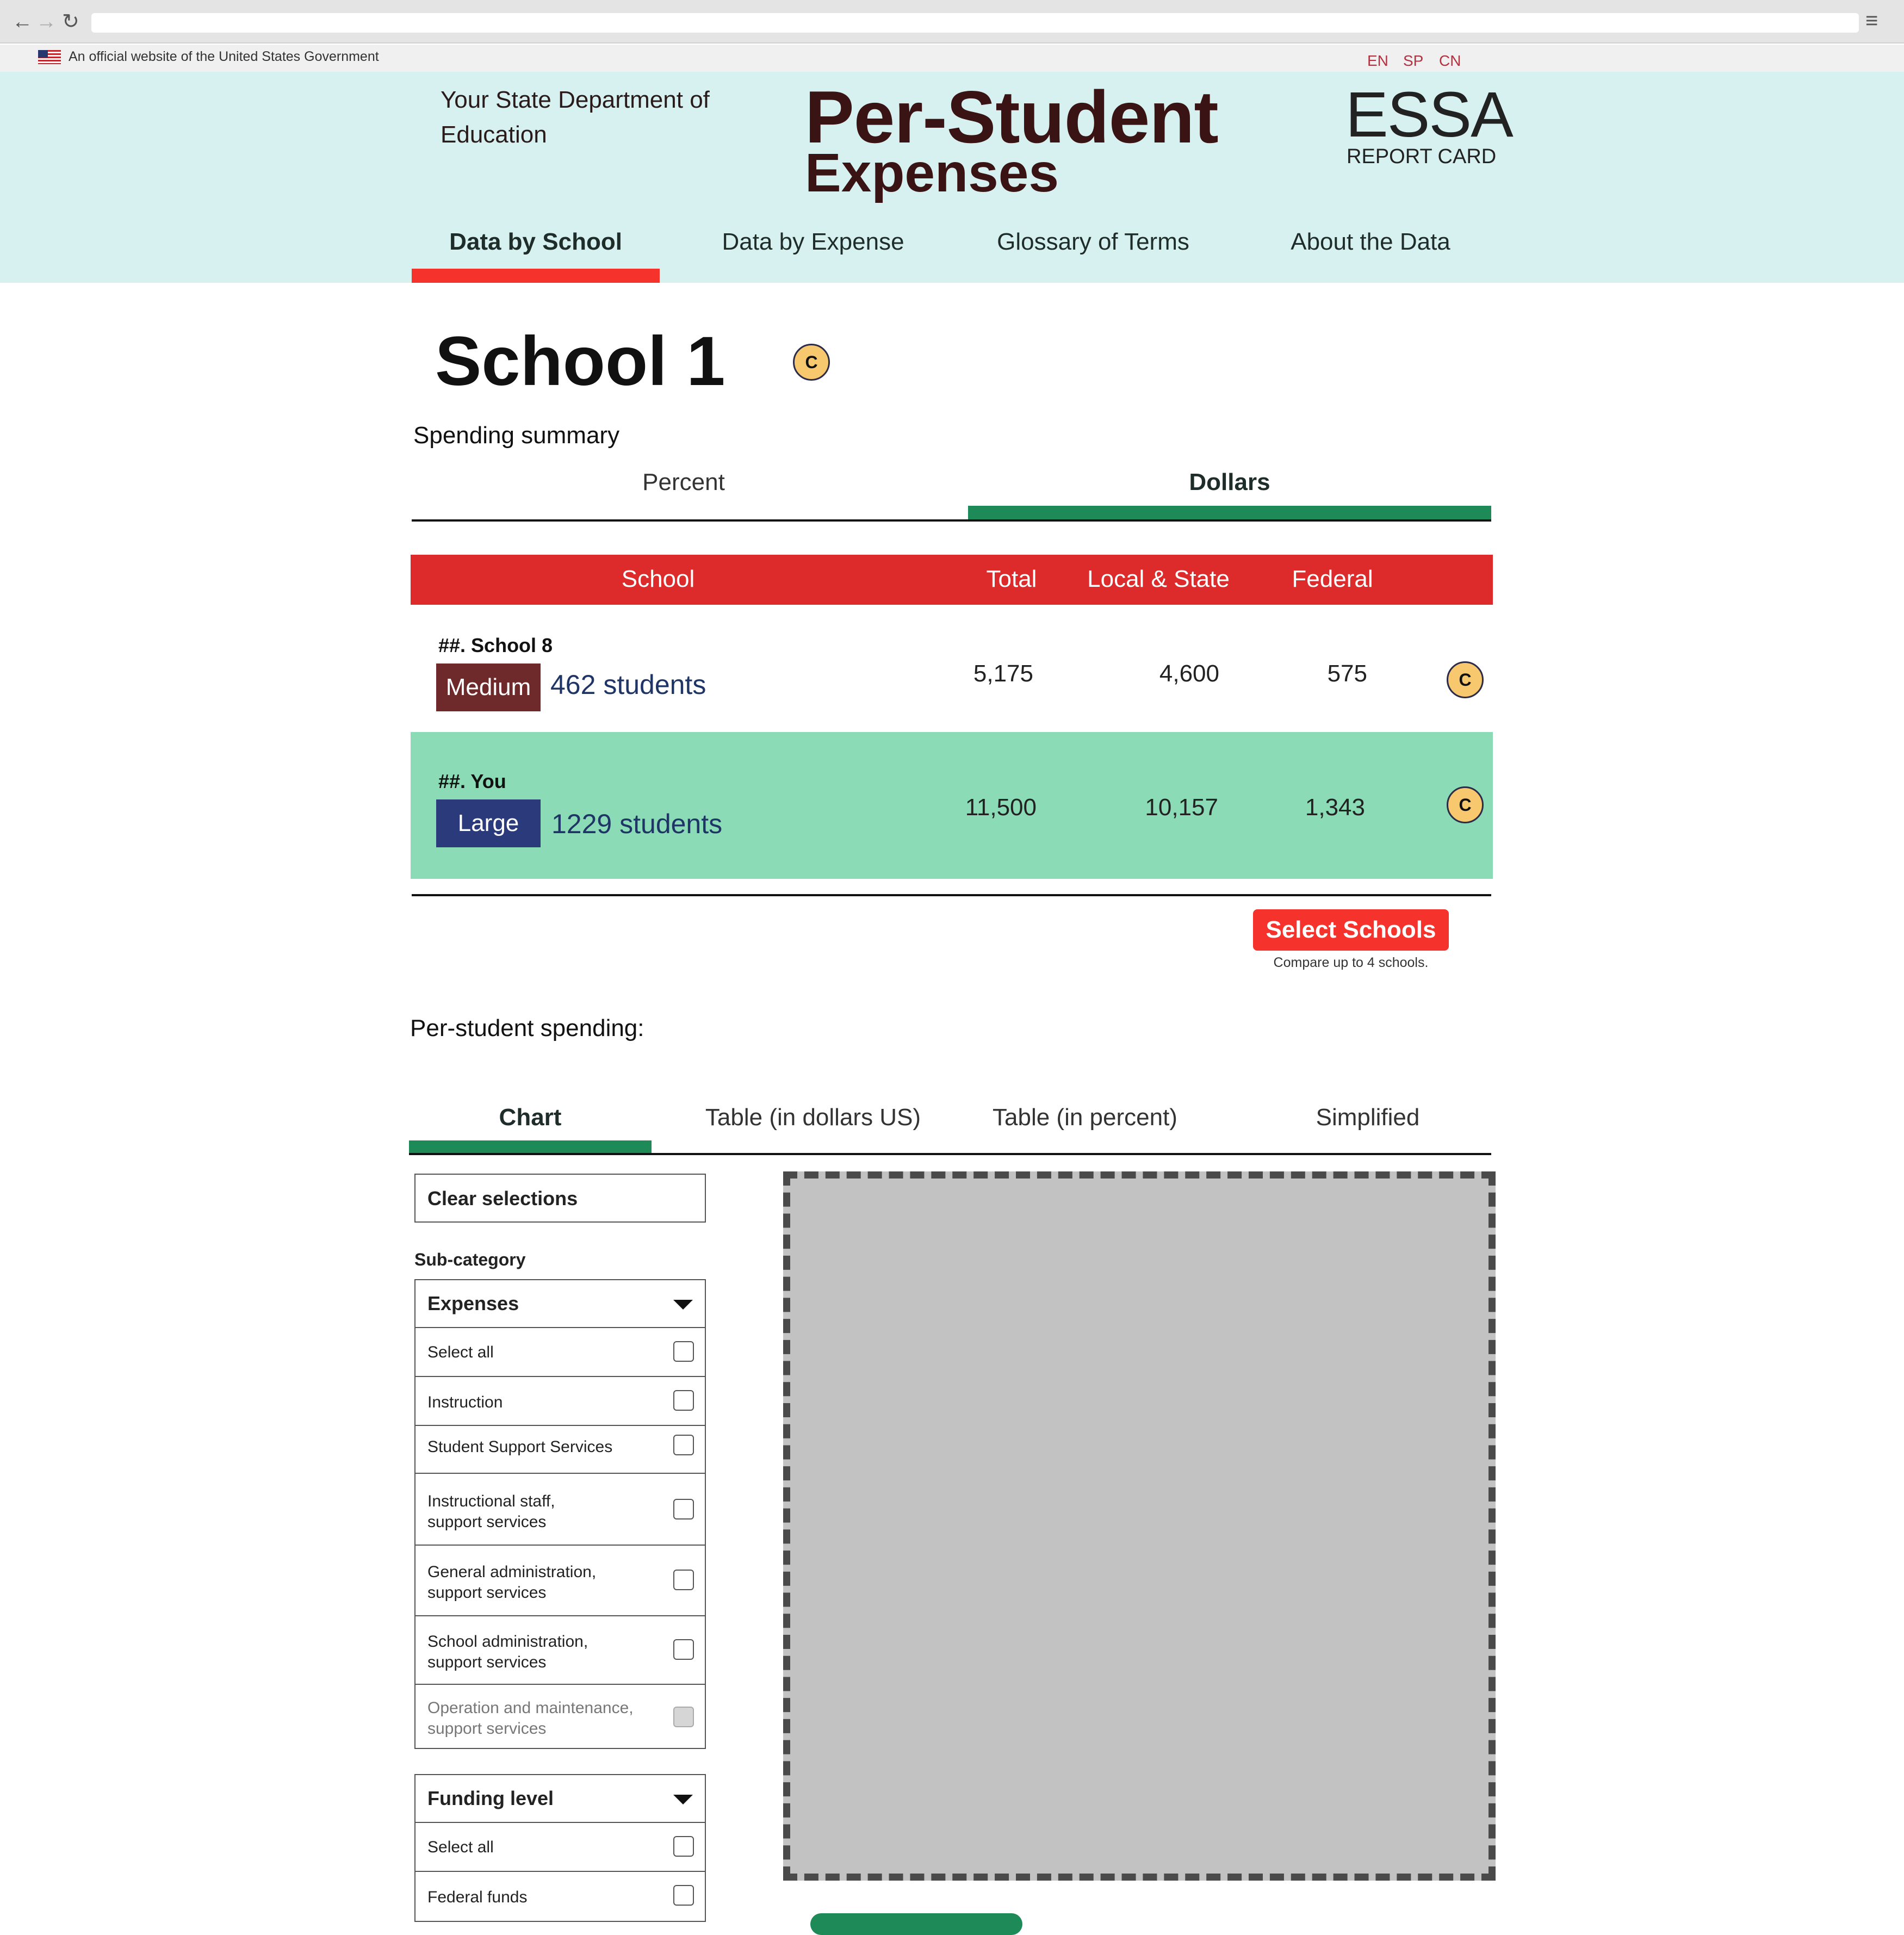  I want to click on funding-dropdown-label: Funding level, so click(491, 1798).